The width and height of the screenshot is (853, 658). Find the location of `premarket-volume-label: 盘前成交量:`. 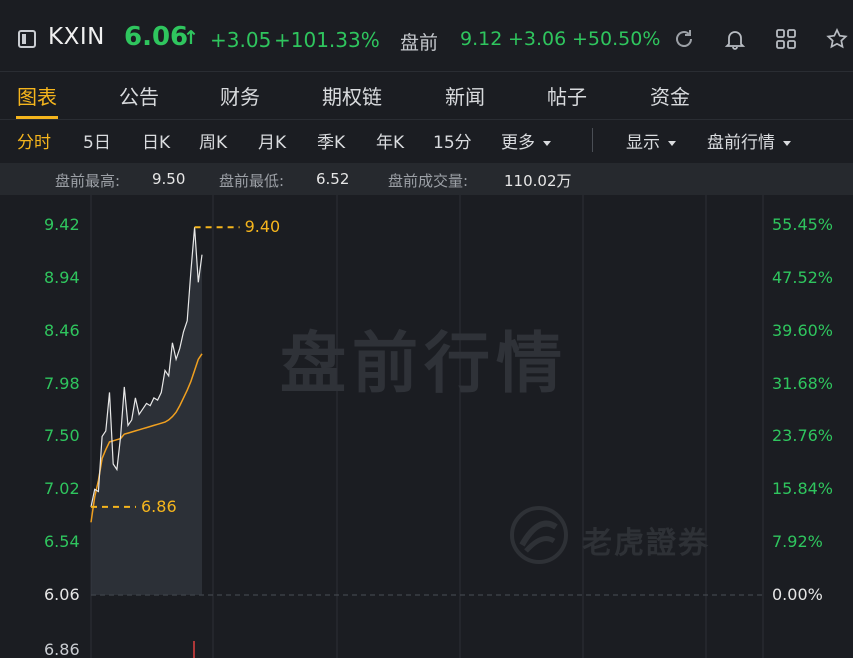

premarket-volume-label: 盘前成交量: is located at coordinates (428, 181).